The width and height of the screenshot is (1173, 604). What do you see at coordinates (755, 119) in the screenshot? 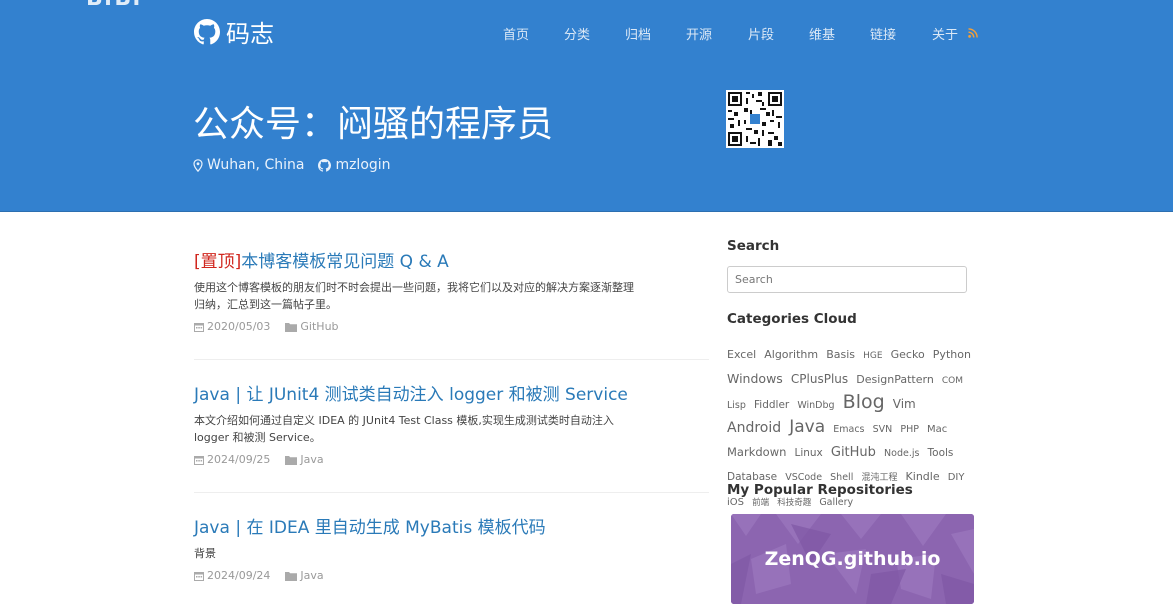
I see `qr-code` at bounding box center [755, 119].